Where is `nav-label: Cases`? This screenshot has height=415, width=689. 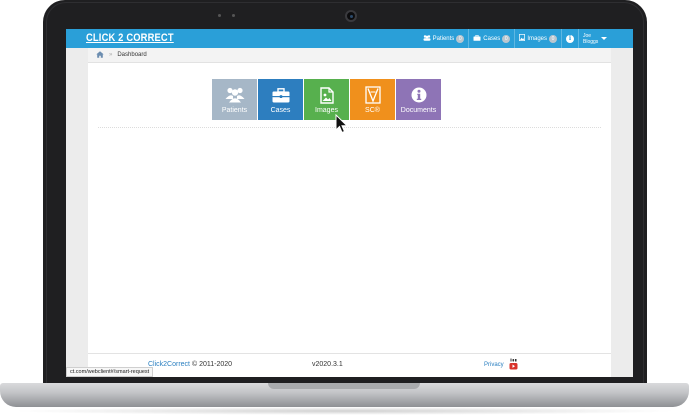
nav-label: Cases is located at coordinates (492, 38).